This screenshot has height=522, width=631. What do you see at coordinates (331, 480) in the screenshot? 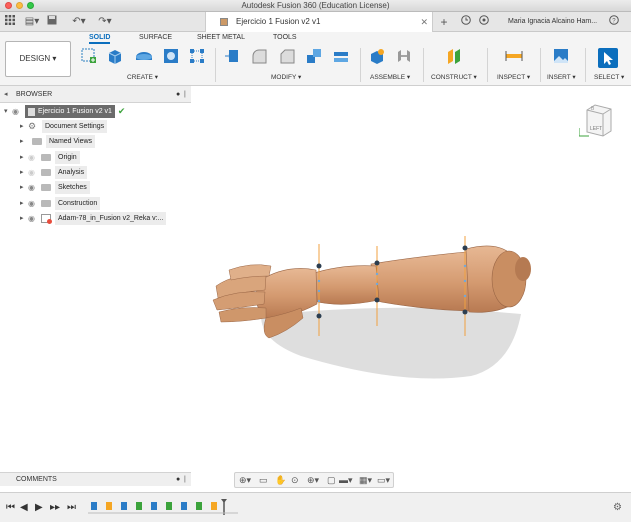
I see `fit-window-icon: ▢` at bounding box center [331, 480].